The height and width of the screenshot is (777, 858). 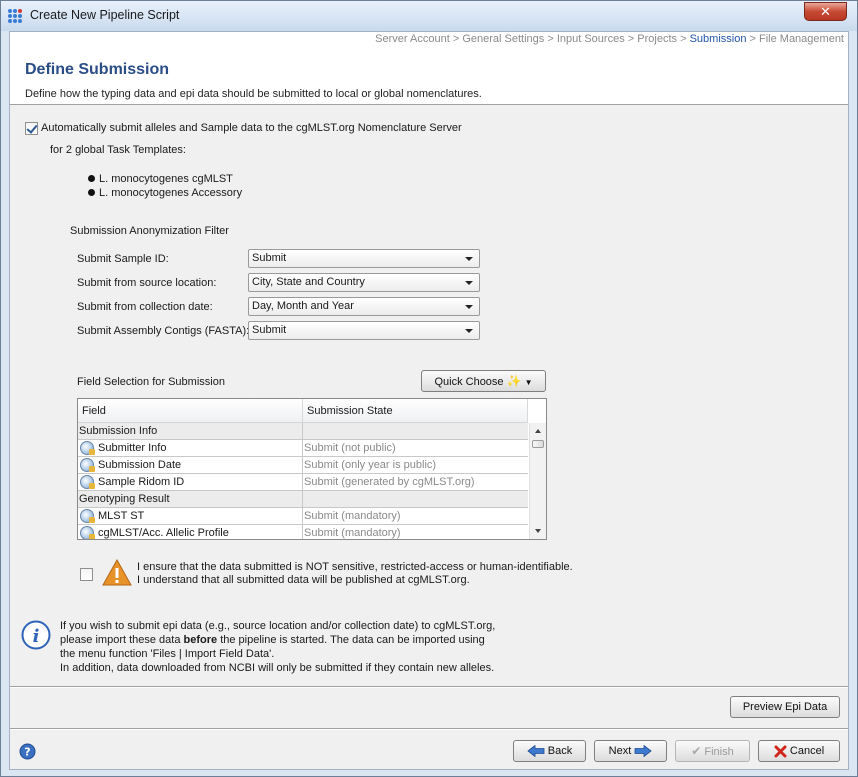 I want to click on field-label: MLST ST, so click(x=121, y=516).